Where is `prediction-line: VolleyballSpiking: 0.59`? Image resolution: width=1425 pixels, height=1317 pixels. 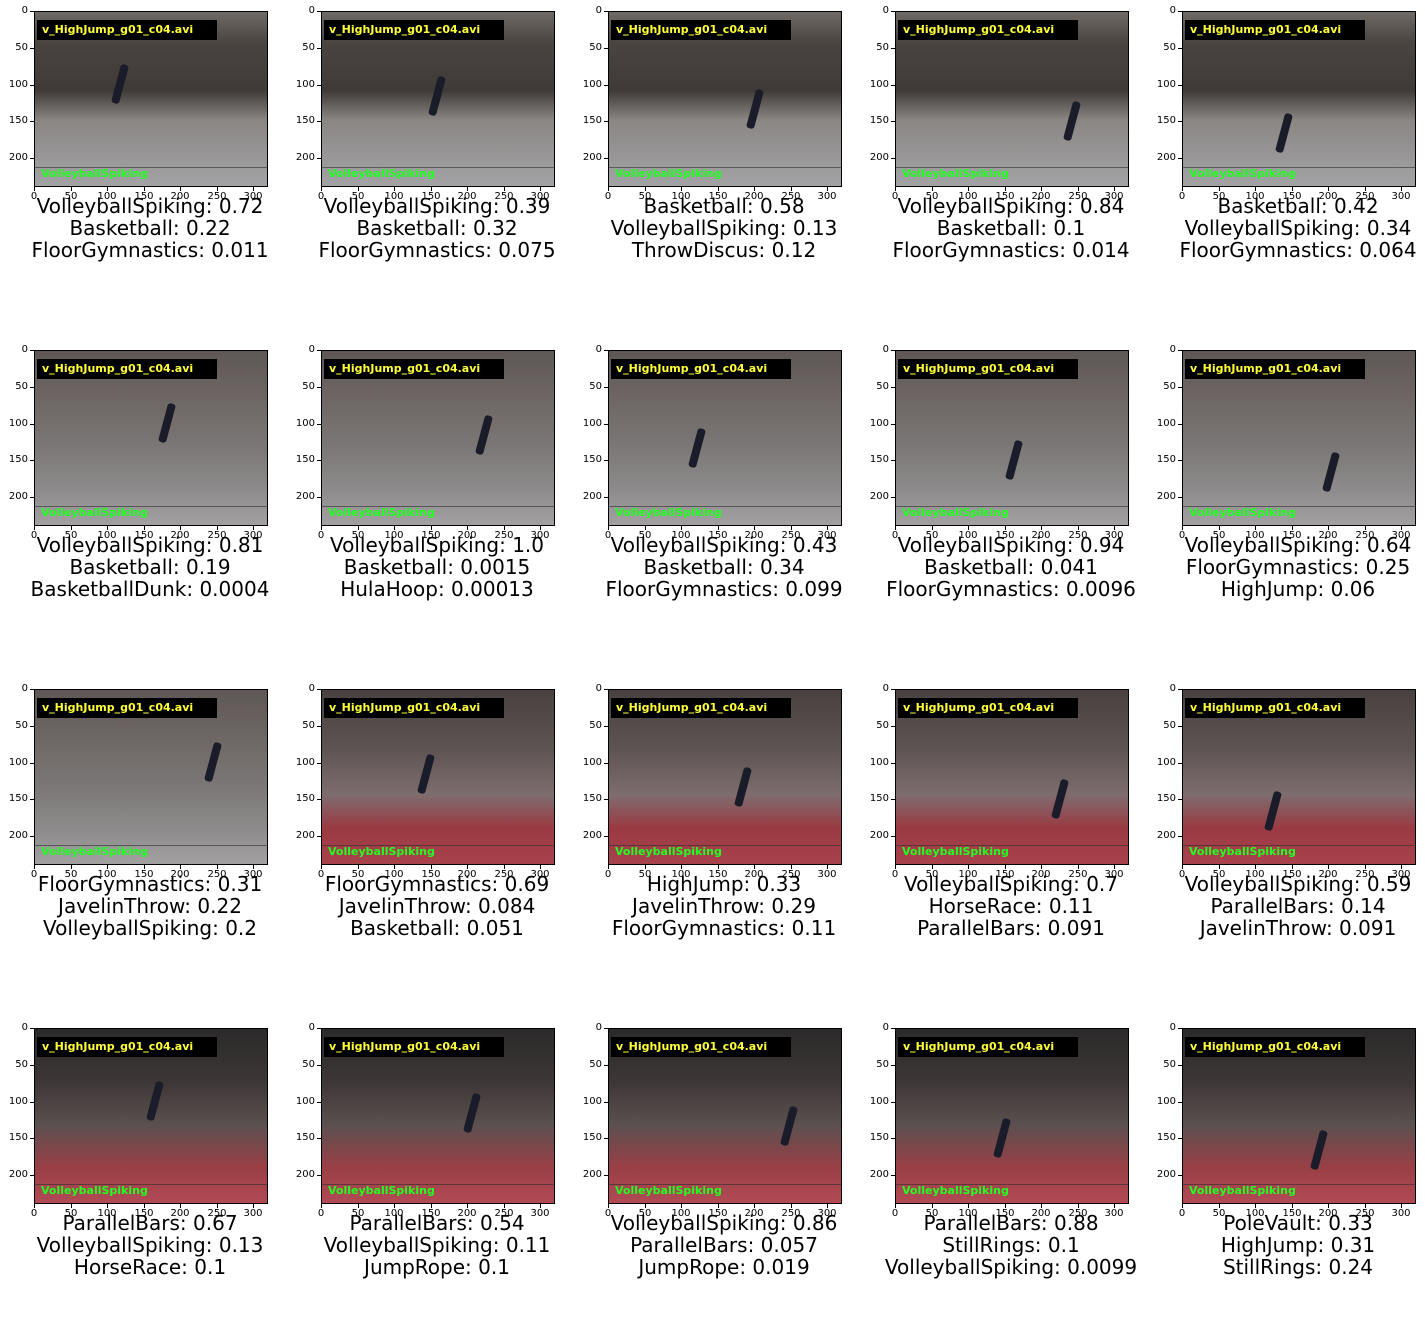
prediction-line: VolleyballSpiking: 0.59 is located at coordinates (1298, 884).